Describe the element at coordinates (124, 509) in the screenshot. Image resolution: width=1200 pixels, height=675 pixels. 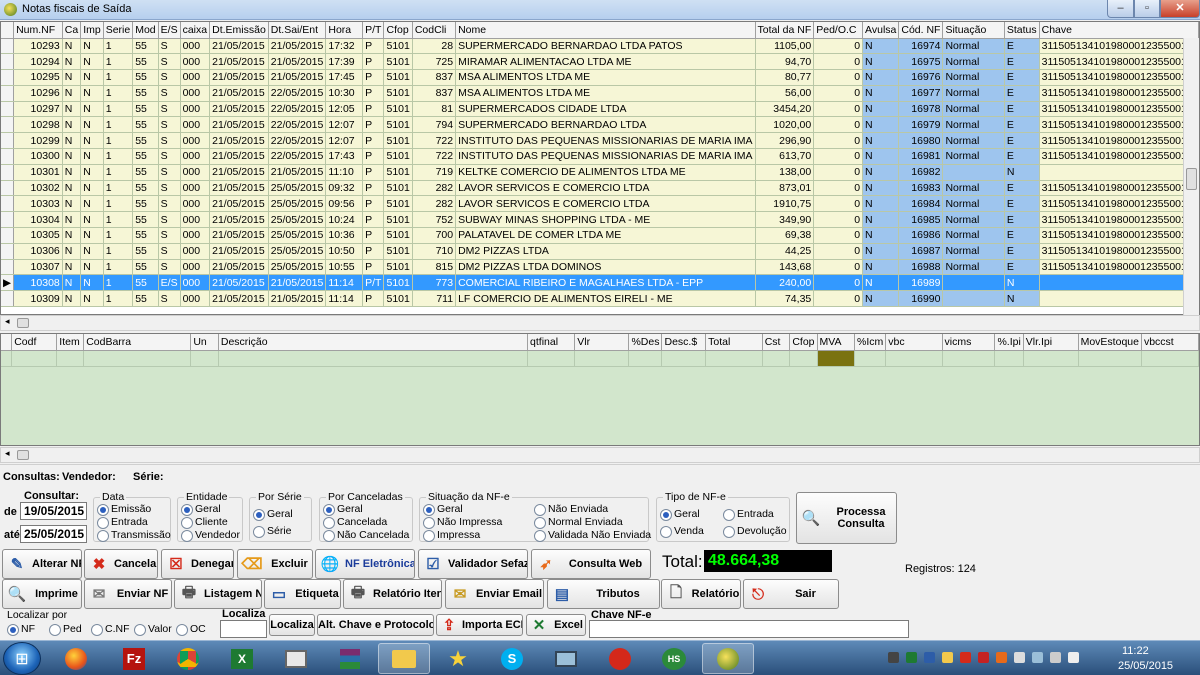
I see `data-radio-0: Emissão` at that location.